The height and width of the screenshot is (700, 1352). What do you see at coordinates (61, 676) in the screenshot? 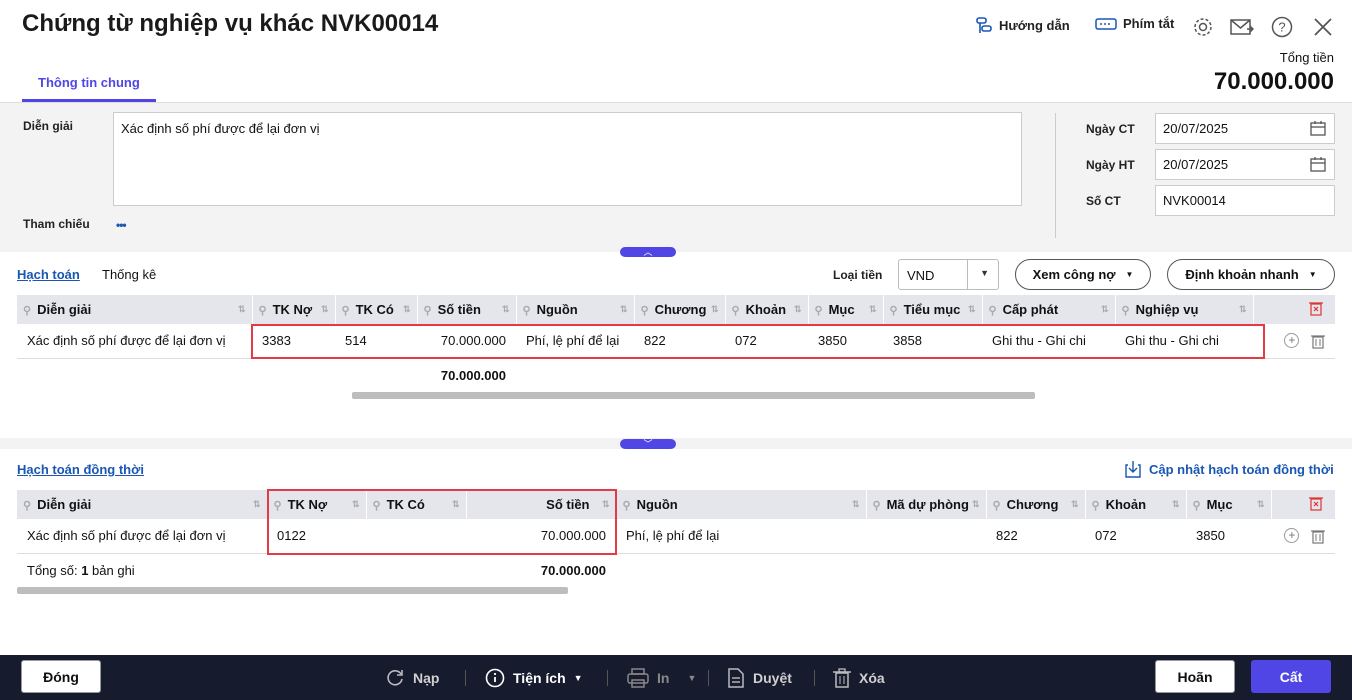
I see `close-button: Đóng` at bounding box center [61, 676].